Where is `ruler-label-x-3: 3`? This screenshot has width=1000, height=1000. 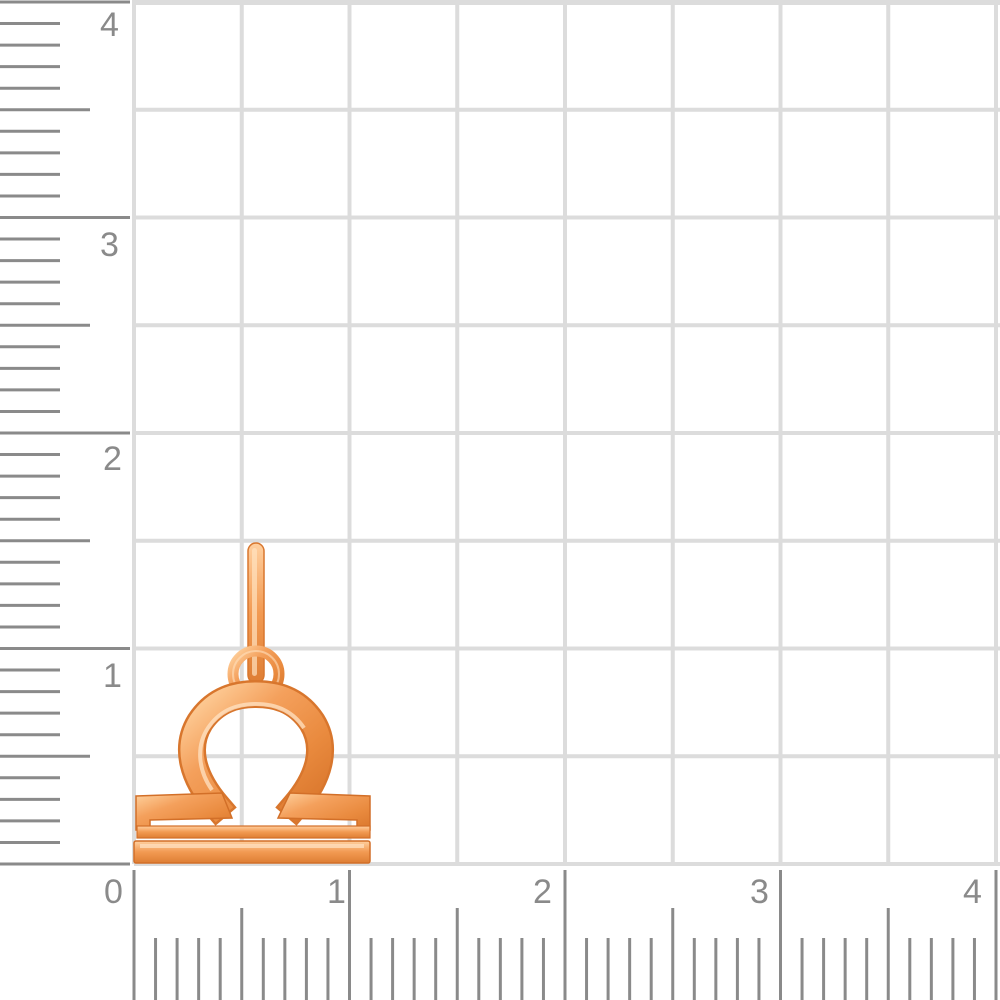 ruler-label-x-3: 3 is located at coordinates (759, 892).